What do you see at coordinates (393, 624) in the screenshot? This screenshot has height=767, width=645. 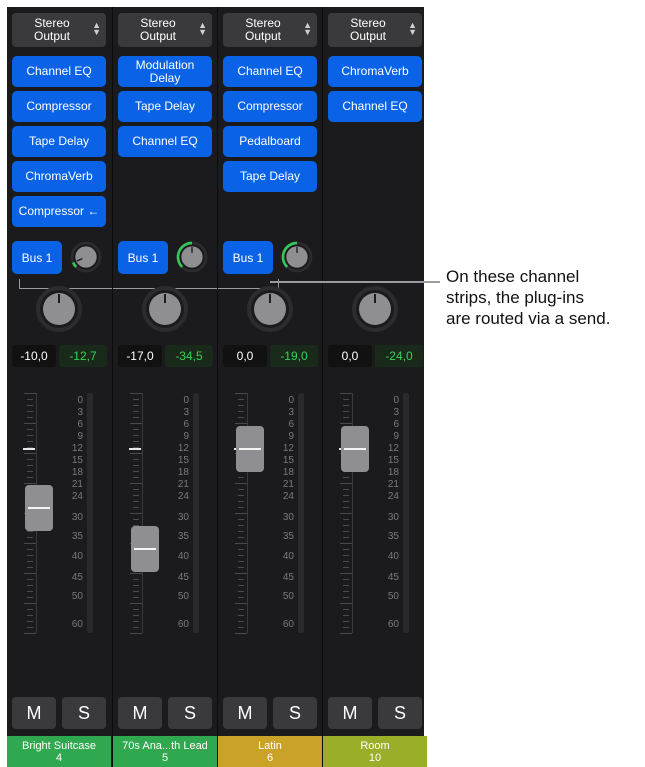 I see `scale-label: 60` at bounding box center [393, 624].